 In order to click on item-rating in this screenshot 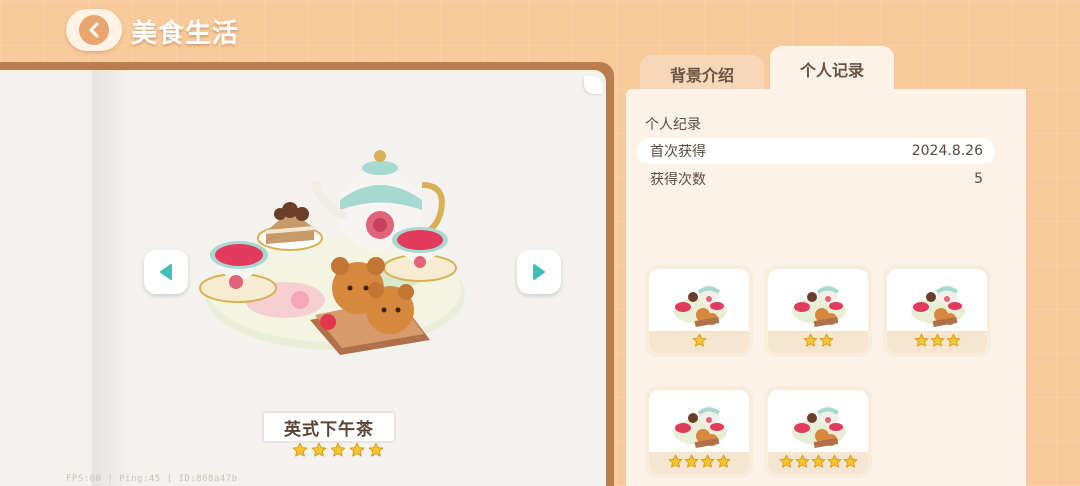, I will do `click(338, 452)`.